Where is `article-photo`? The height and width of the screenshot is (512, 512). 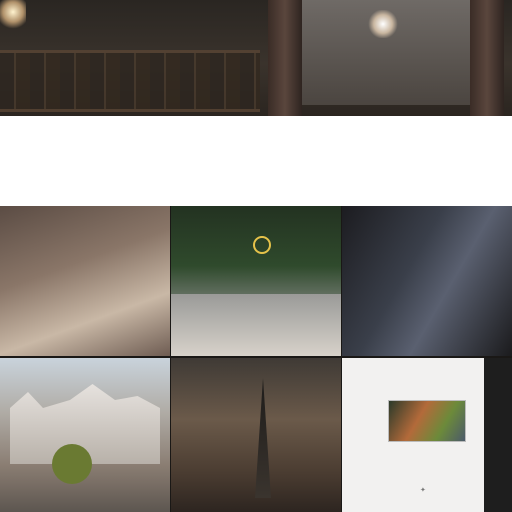
article-photo is located at coordinates (427, 421).